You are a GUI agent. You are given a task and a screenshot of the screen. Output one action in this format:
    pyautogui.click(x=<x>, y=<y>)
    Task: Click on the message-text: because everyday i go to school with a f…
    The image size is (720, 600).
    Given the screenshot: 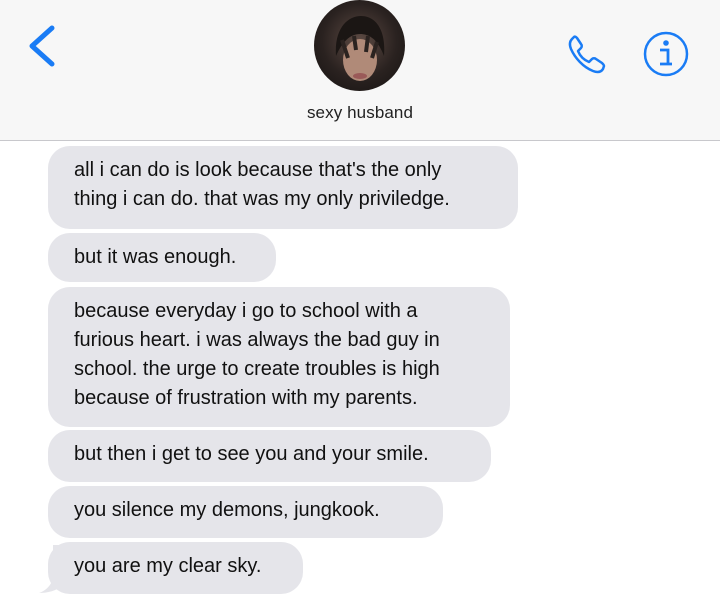 What is the action you would take?
    pyautogui.click(x=257, y=354)
    